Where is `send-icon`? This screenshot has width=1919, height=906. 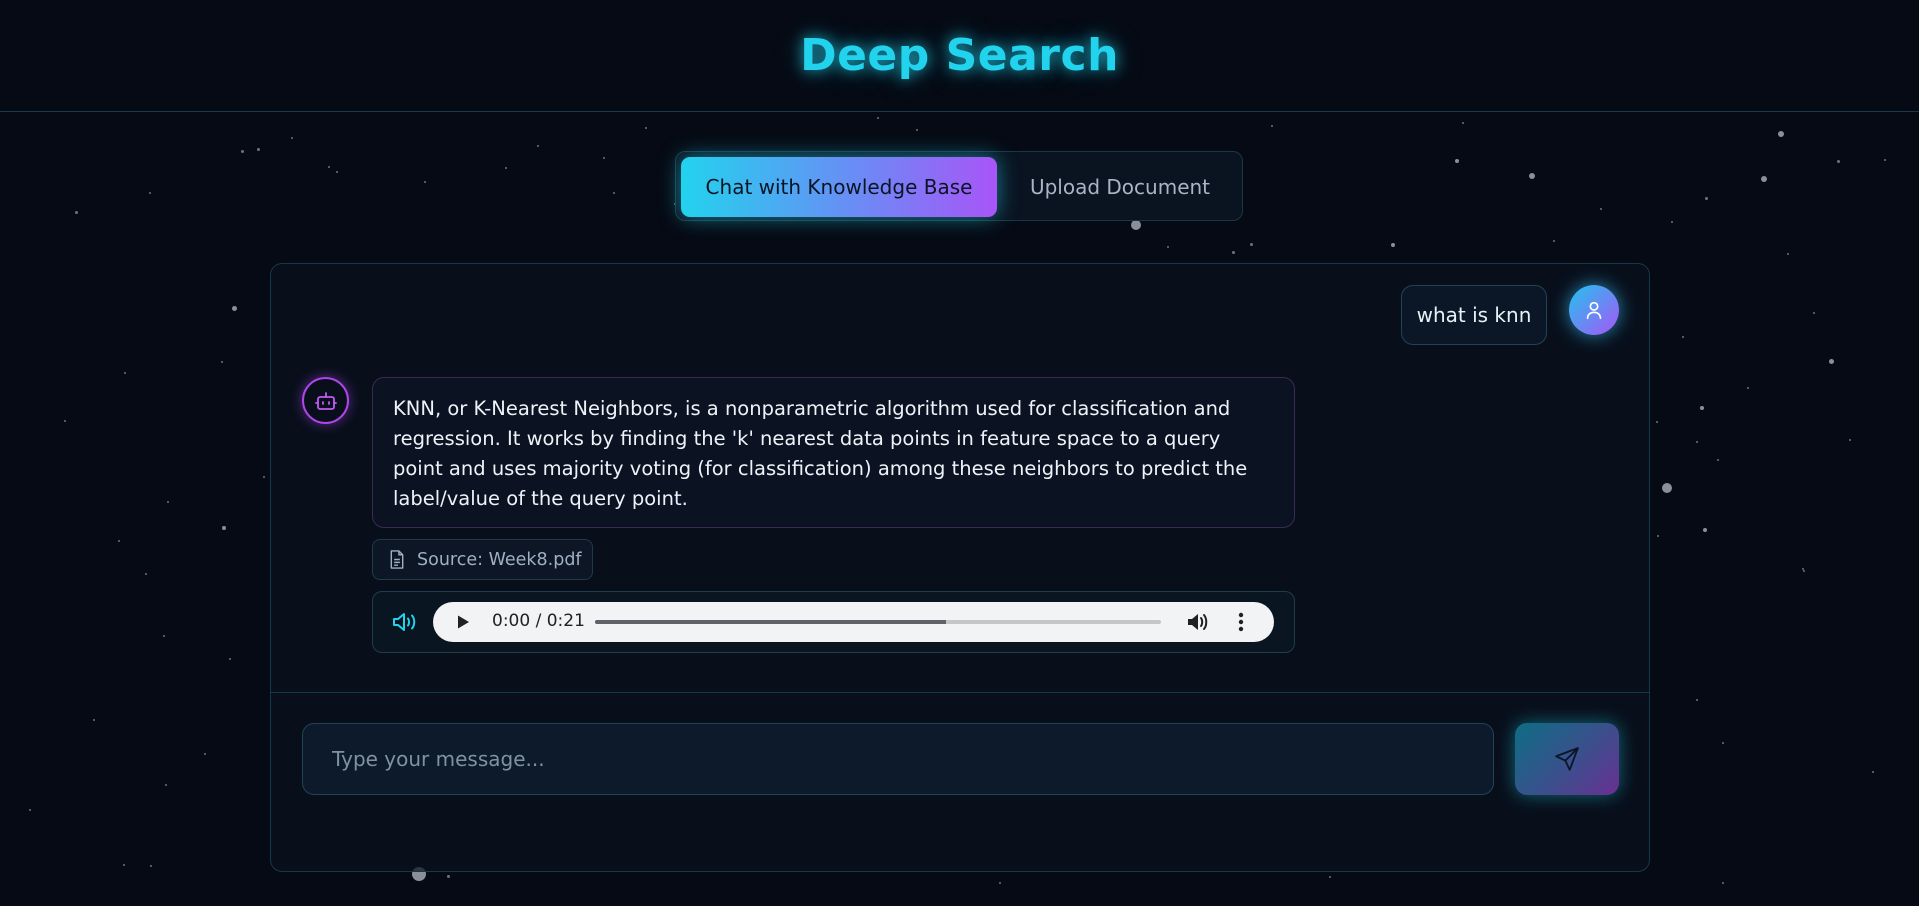
send-icon is located at coordinates (1567, 759).